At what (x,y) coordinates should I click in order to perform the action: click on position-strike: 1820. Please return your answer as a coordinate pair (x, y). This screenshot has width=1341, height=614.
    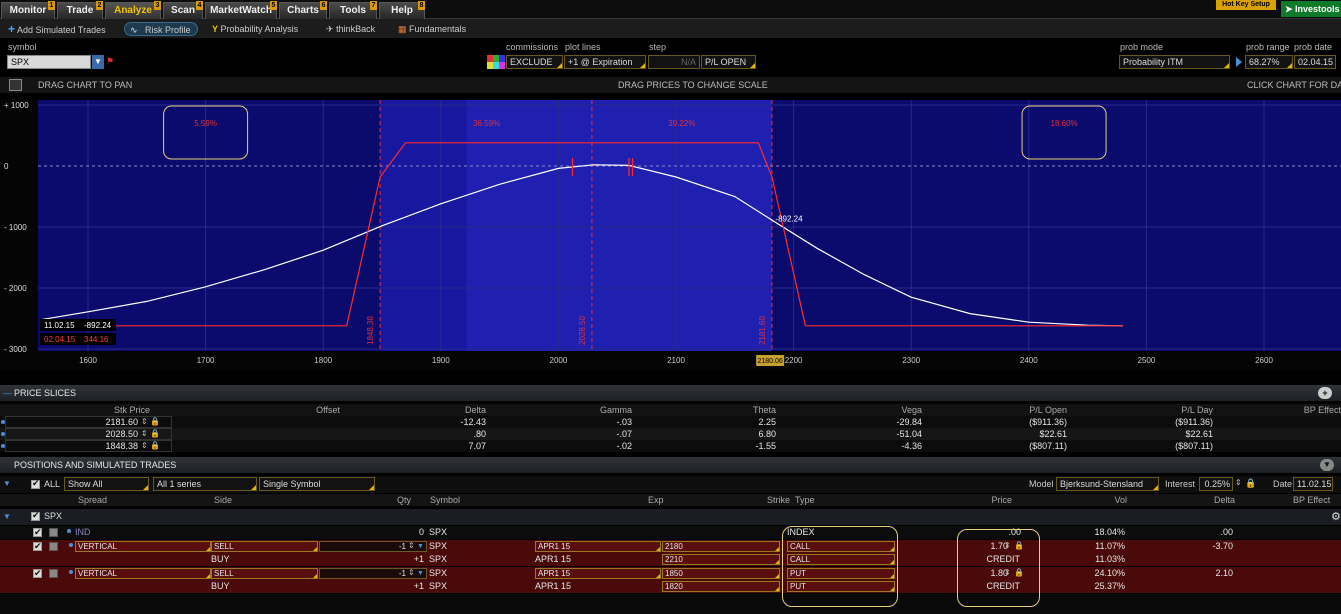
    Looking at the image, I should click on (721, 586).